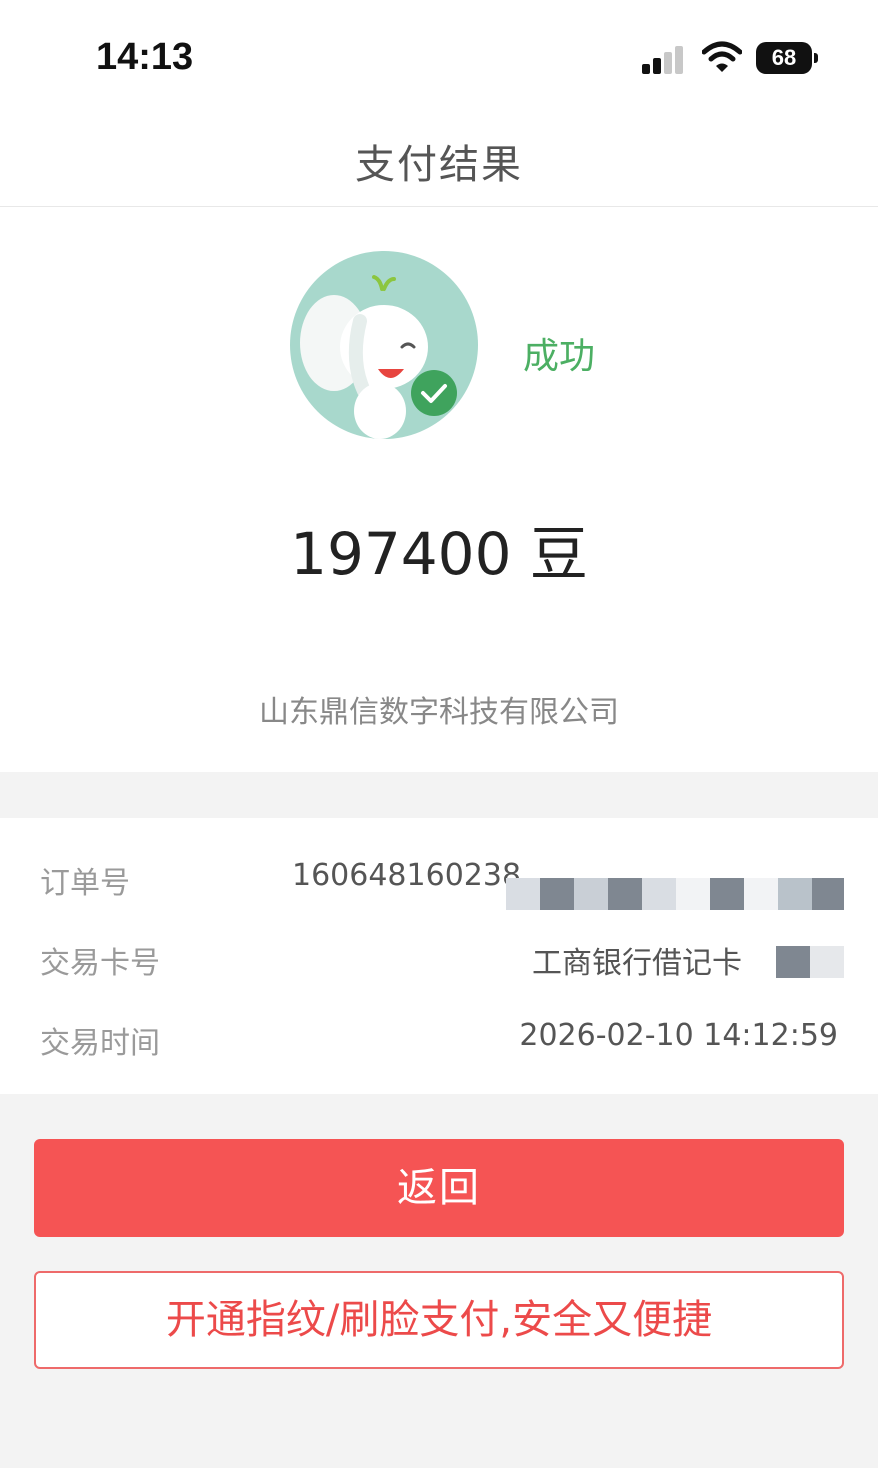  What do you see at coordinates (384, 345) in the screenshot?
I see `elephant-mascot-icon` at bounding box center [384, 345].